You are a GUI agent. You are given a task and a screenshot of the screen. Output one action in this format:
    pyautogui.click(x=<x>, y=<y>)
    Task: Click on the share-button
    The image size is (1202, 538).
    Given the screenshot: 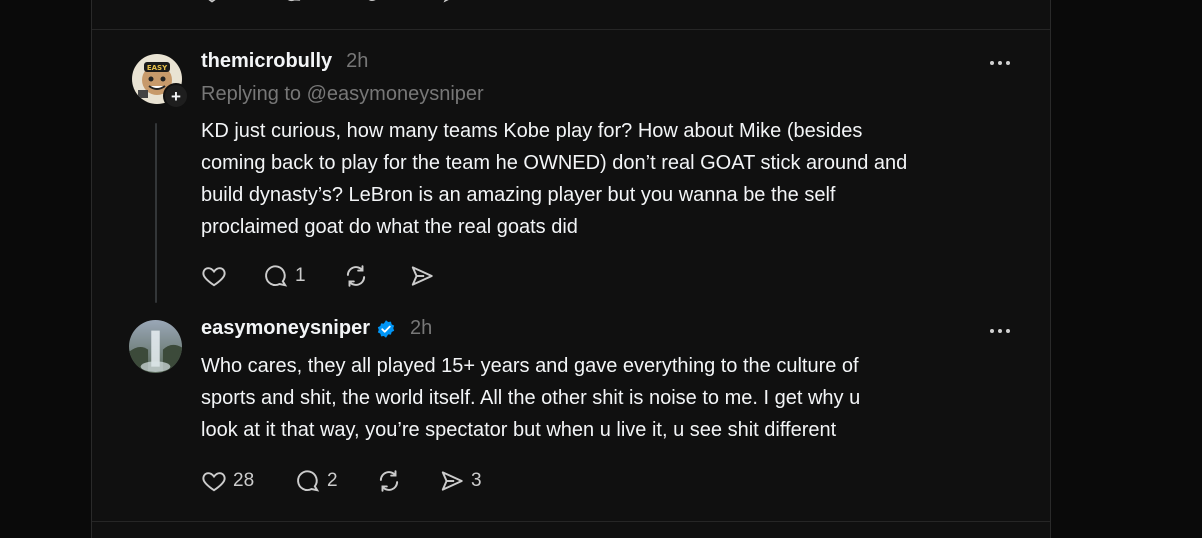 What is the action you would take?
    pyautogui.click(x=425, y=276)
    